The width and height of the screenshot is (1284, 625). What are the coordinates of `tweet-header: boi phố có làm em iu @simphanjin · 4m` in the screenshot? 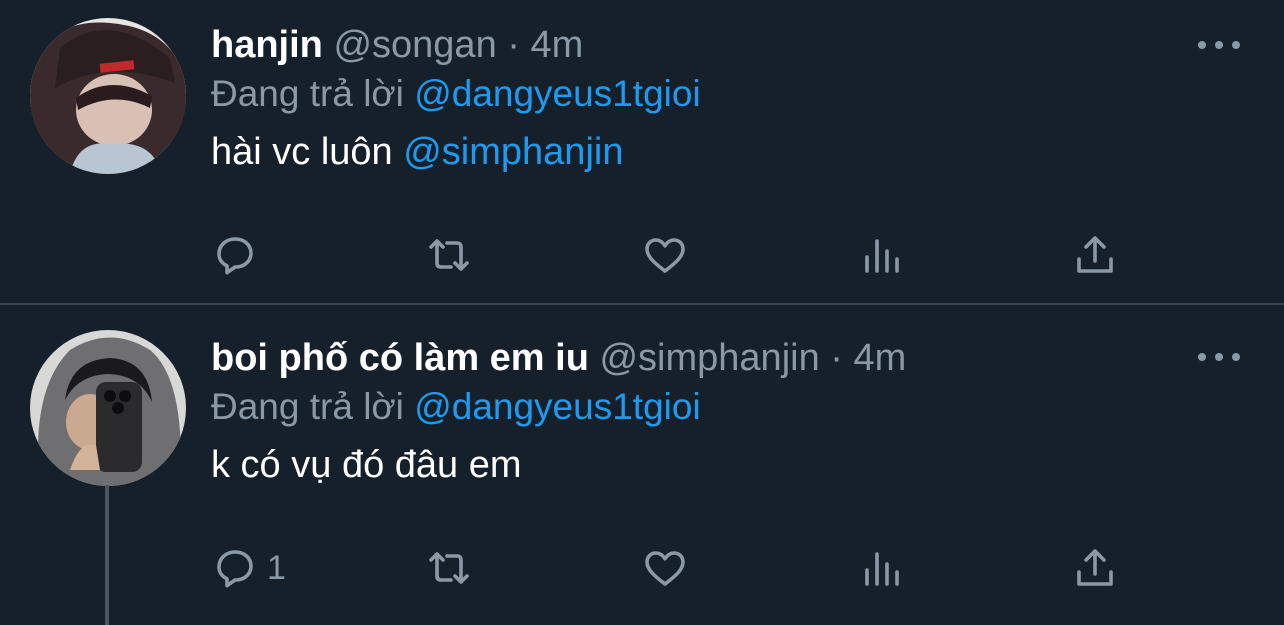 It's located at (707, 358).